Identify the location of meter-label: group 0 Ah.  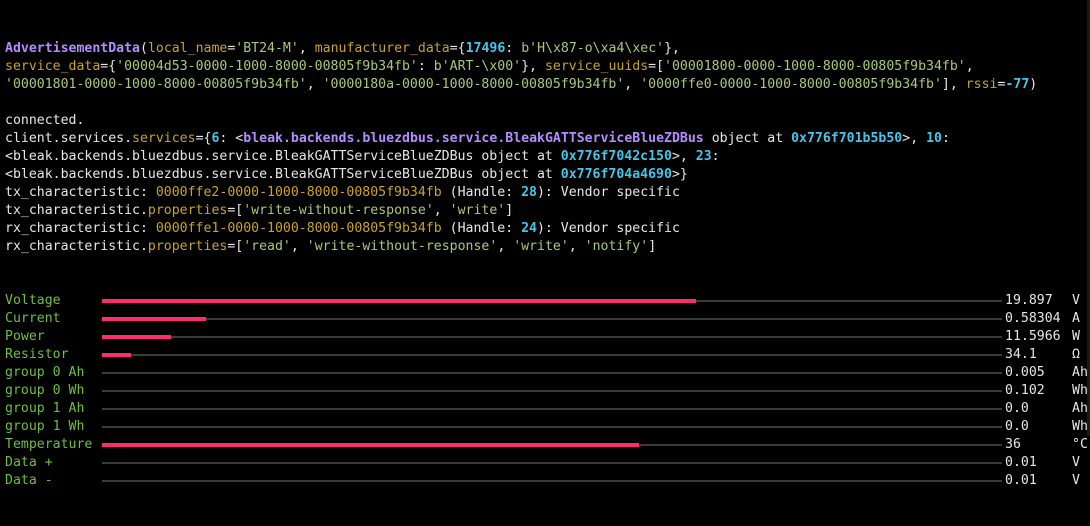
(45, 372).